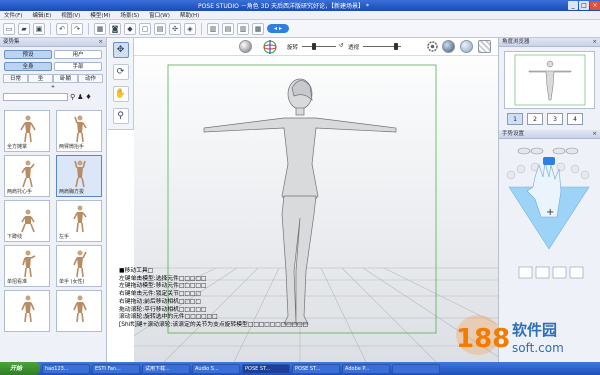 This screenshot has height=375, width=600. What do you see at coordinates (573, 5) in the screenshot?
I see `minimize-button: _` at bounding box center [573, 5].